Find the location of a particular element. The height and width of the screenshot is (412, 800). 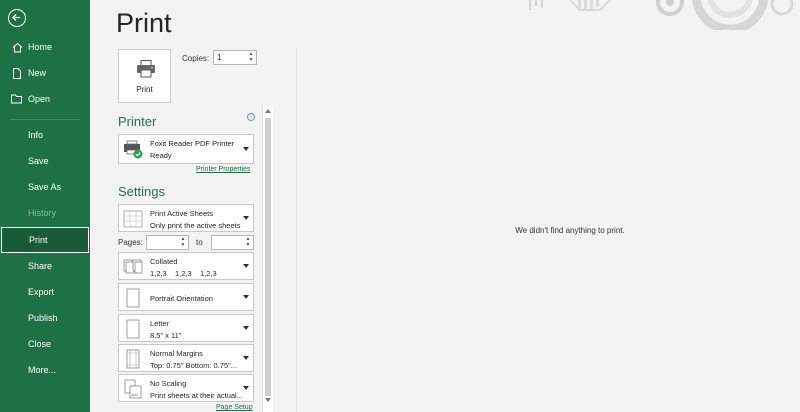

page-setup-link: Page Setup is located at coordinates (234, 407).